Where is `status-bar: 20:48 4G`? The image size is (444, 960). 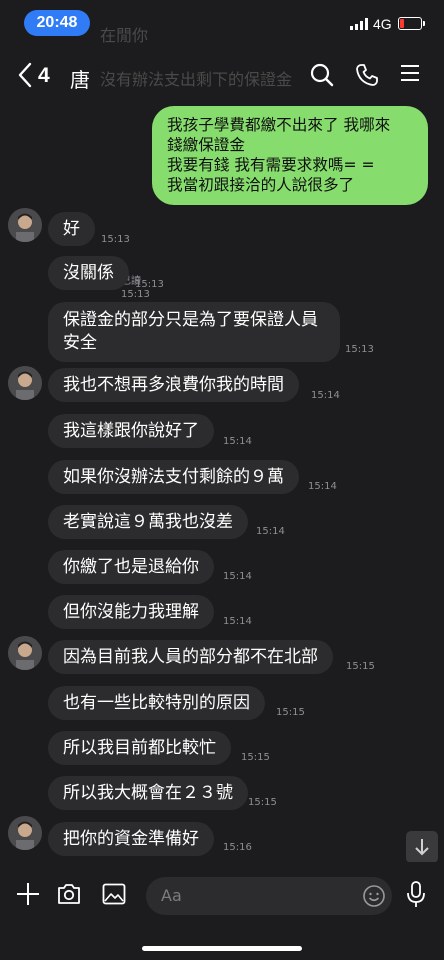 status-bar: 20:48 4G is located at coordinates (222, 24).